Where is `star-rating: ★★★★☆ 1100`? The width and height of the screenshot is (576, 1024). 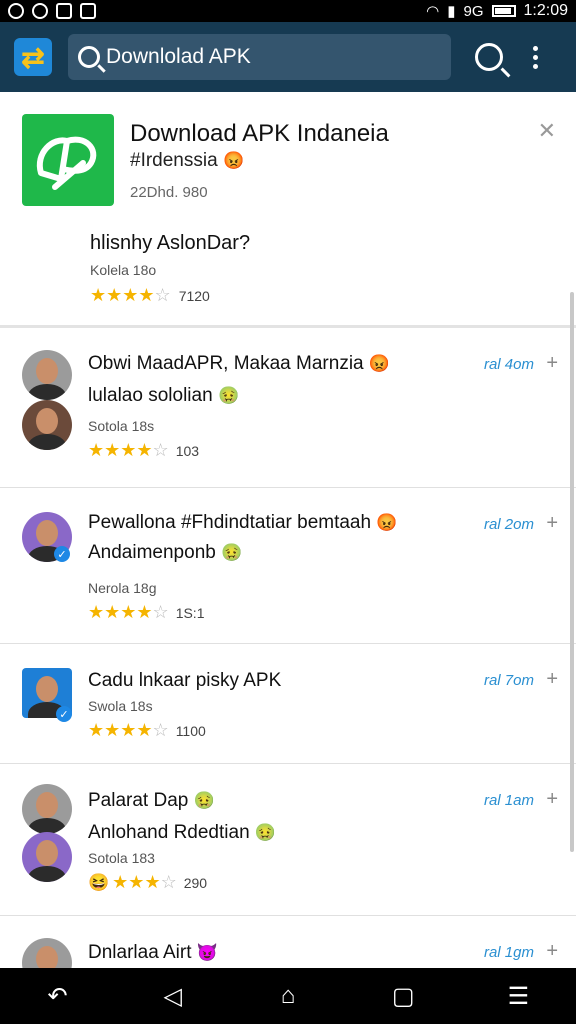 star-rating: ★★★★☆ 1100 is located at coordinates (147, 730).